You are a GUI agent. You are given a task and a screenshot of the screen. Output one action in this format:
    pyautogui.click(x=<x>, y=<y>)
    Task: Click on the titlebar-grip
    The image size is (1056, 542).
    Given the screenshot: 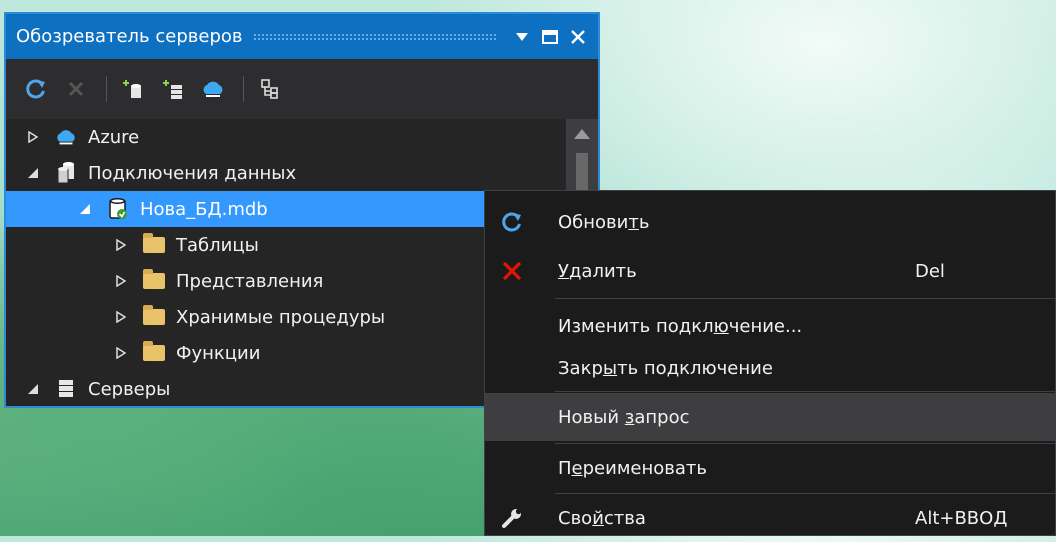 What is the action you would take?
    pyautogui.click(x=375, y=36)
    